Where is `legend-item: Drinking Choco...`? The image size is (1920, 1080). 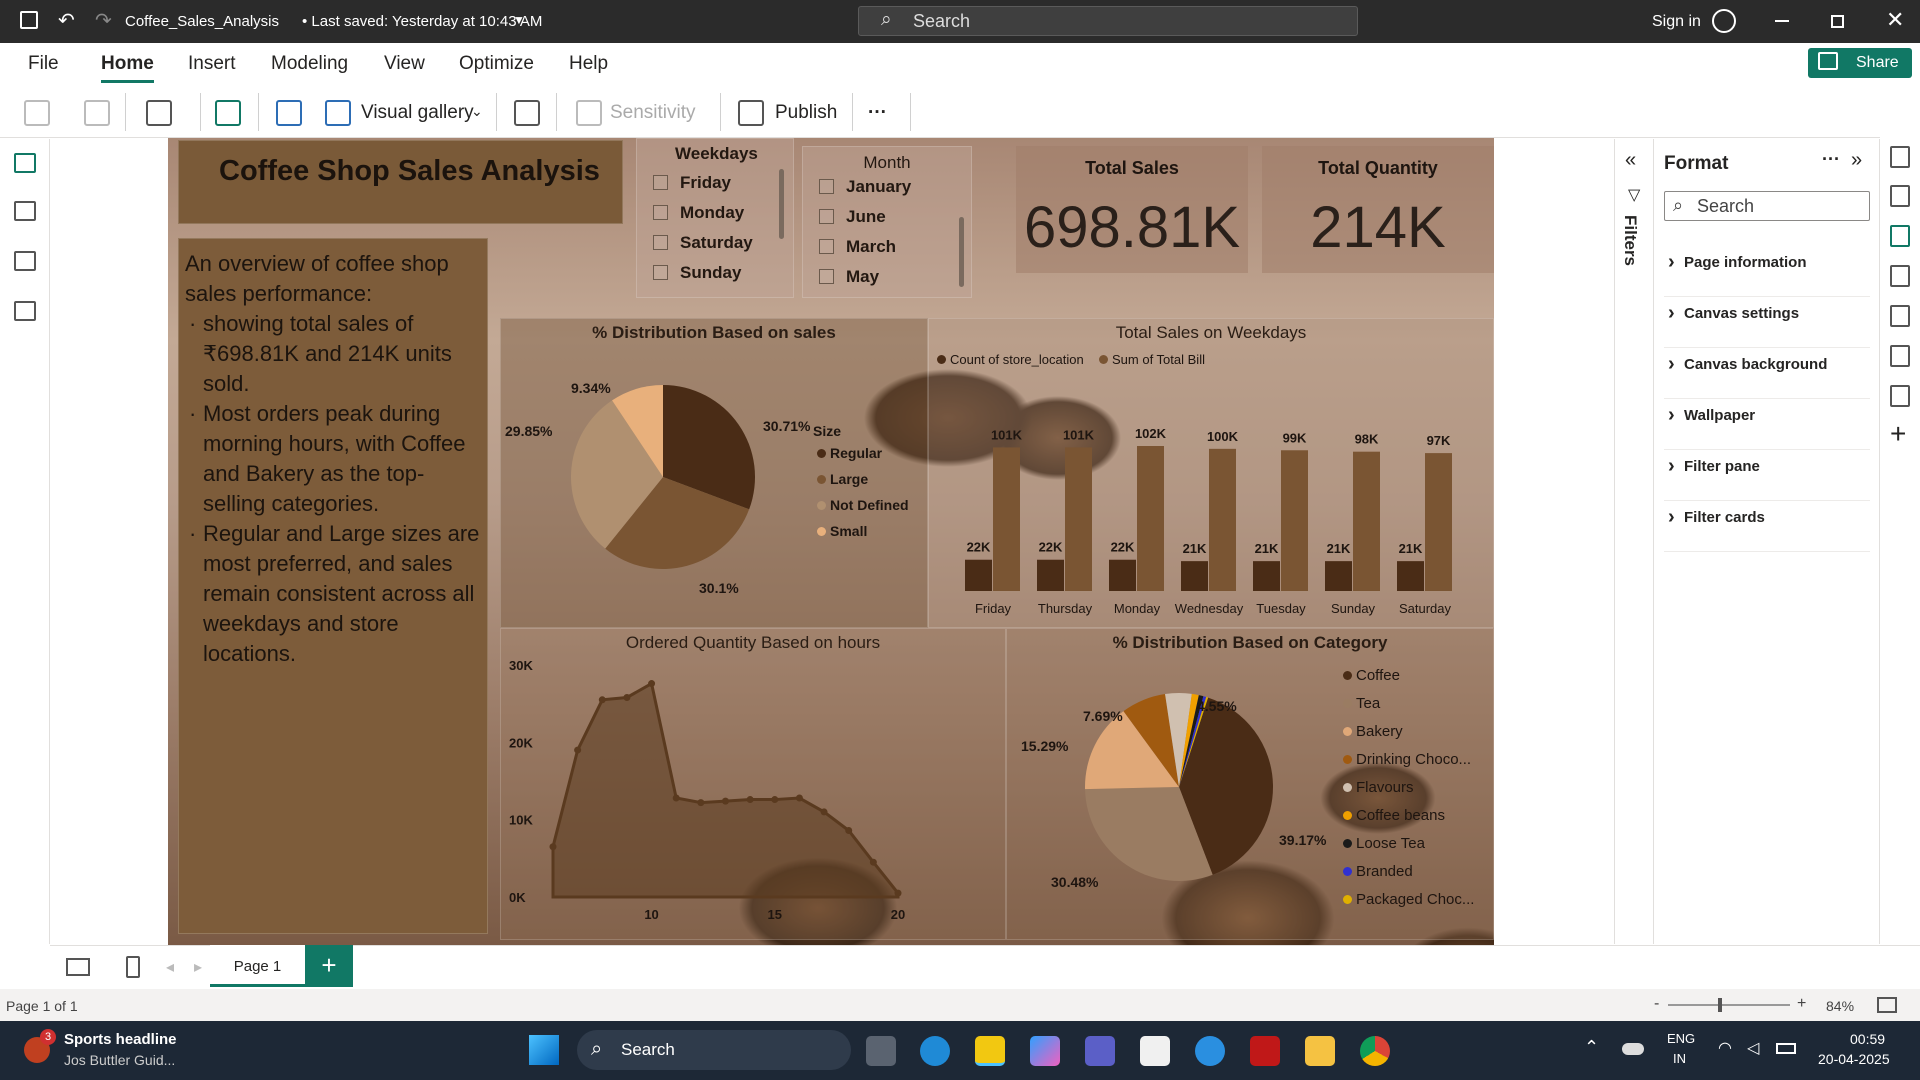
legend-item: Drinking Choco... is located at coordinates (1407, 759).